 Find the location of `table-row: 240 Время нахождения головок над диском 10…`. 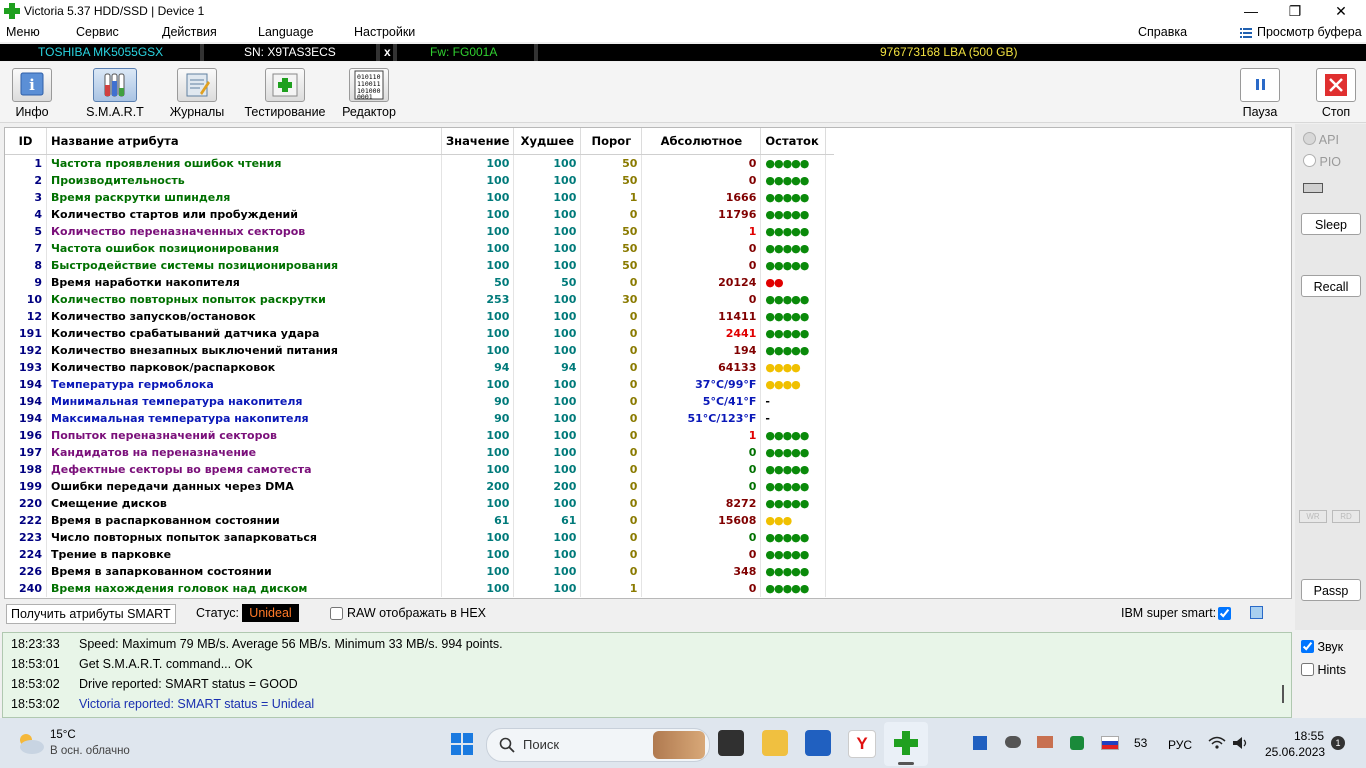

table-row: 240 Время нахождения головок над диском 10… is located at coordinates (419, 588).